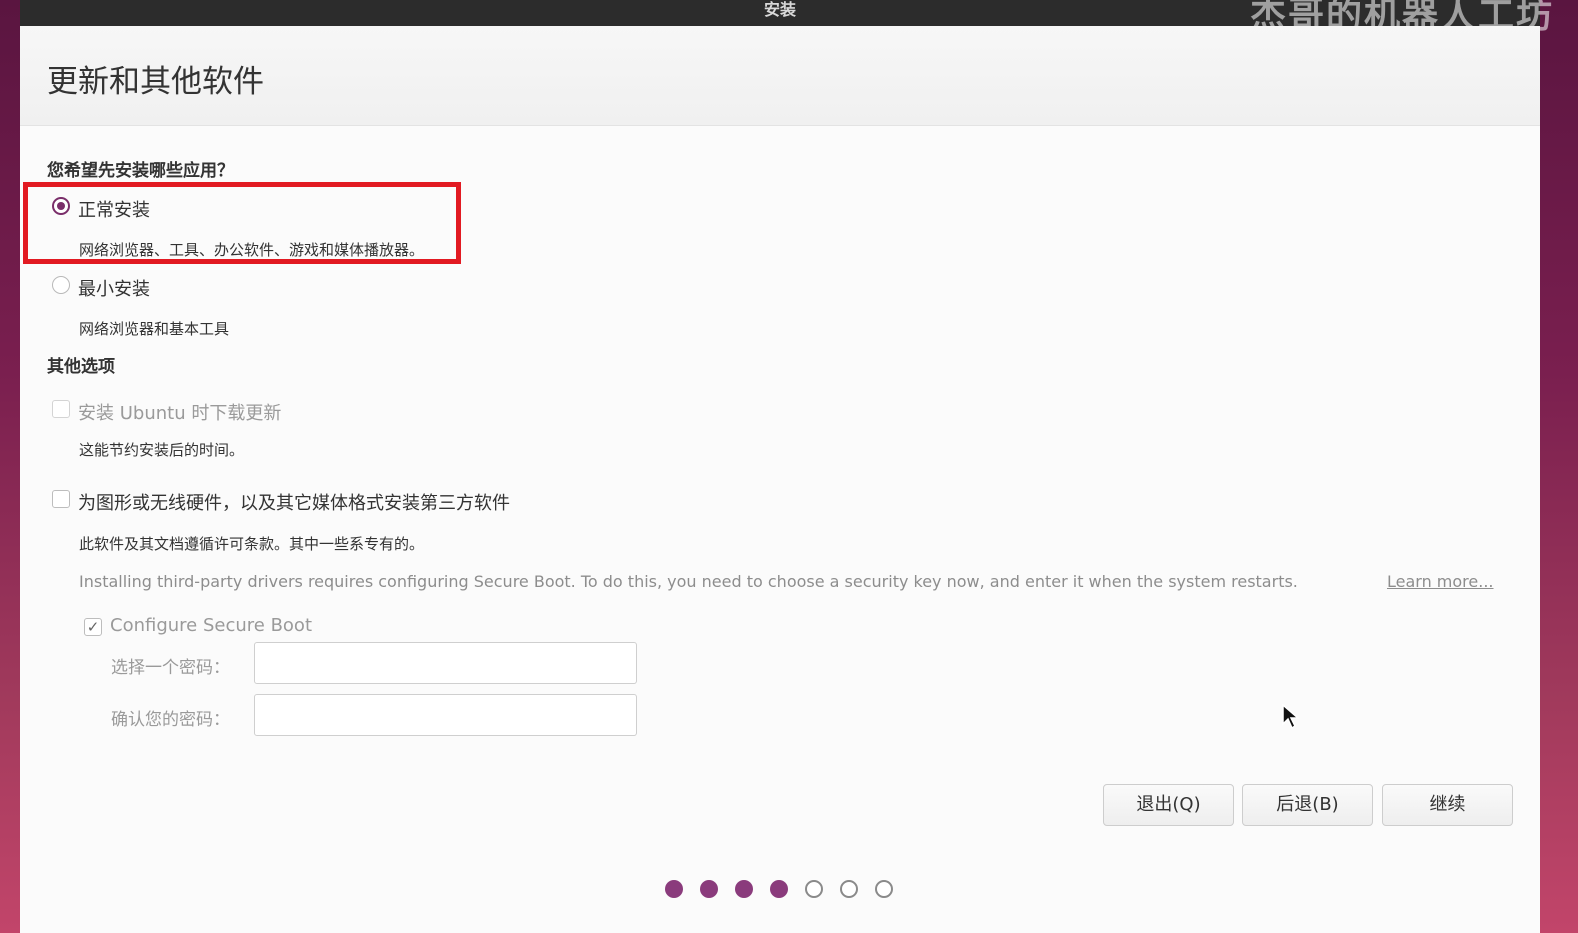 Image resolution: width=1578 pixels, height=933 pixels. Describe the element at coordinates (114, 288) in the screenshot. I see `minimal-install-label: 最小安装` at that location.